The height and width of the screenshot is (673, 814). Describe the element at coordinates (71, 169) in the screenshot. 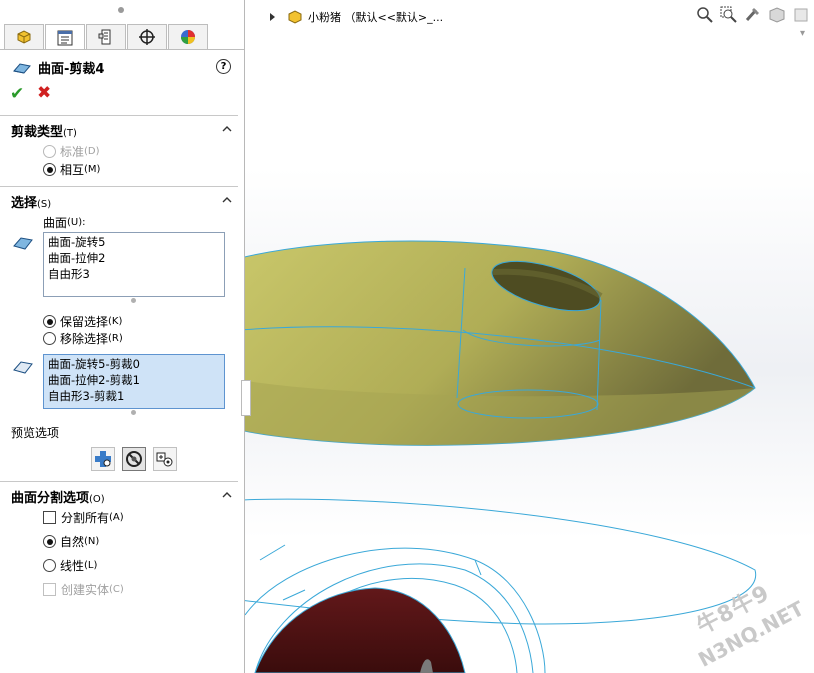

I see `radio-mutual: 相互 (M)` at that location.